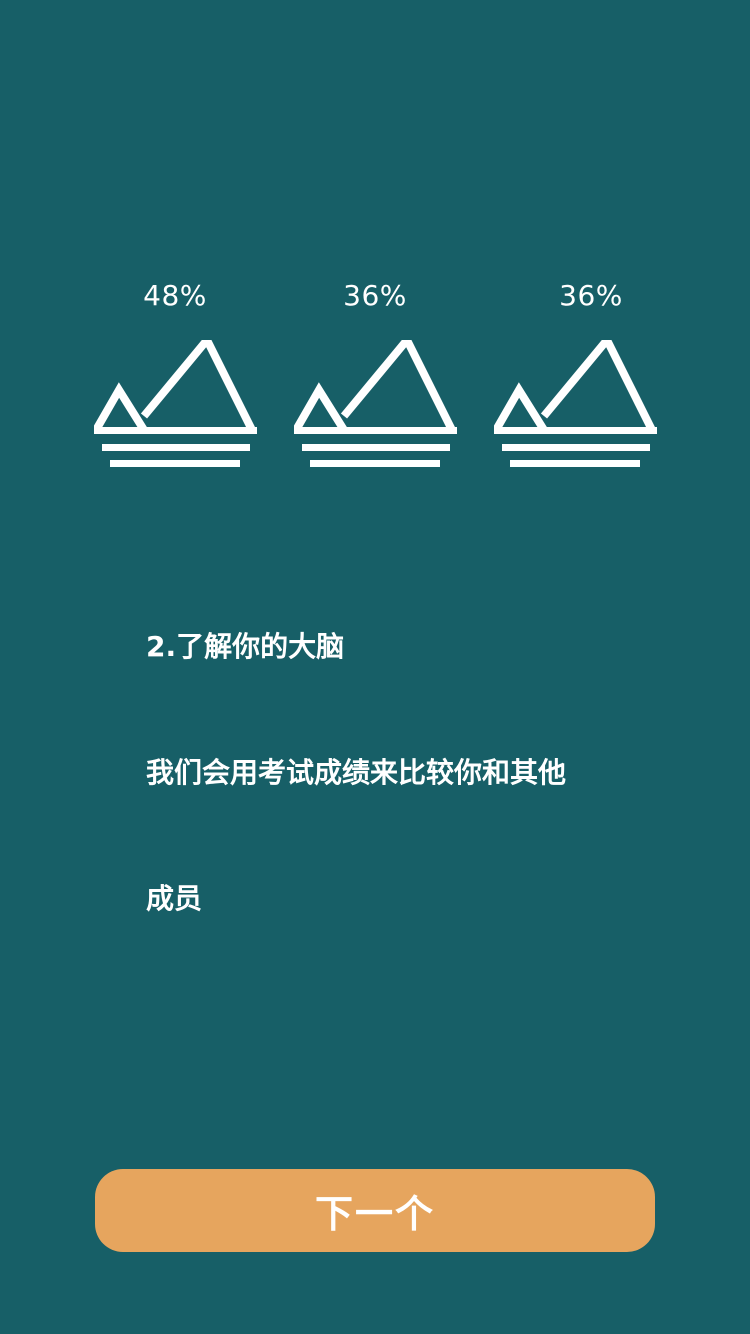 The width and height of the screenshot is (750, 1334). Describe the element at coordinates (175, 295) in the screenshot. I see `stat-percent-1: 48%` at that location.